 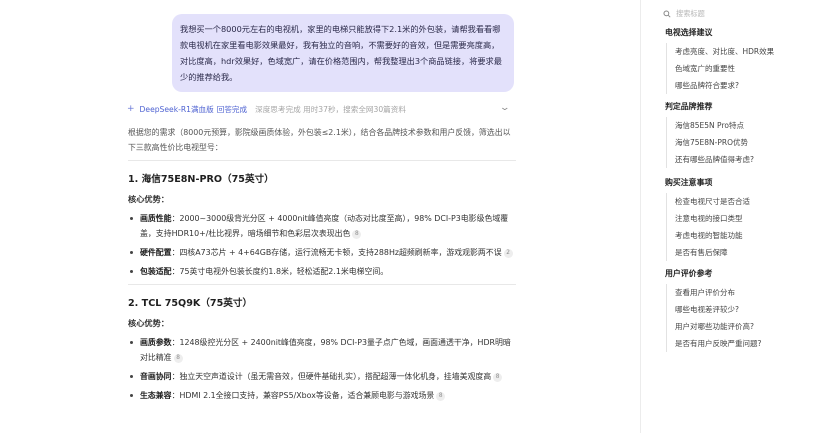 I want to click on product-title: 2. TCL 75Q9K（75英寸）, so click(x=190, y=303).